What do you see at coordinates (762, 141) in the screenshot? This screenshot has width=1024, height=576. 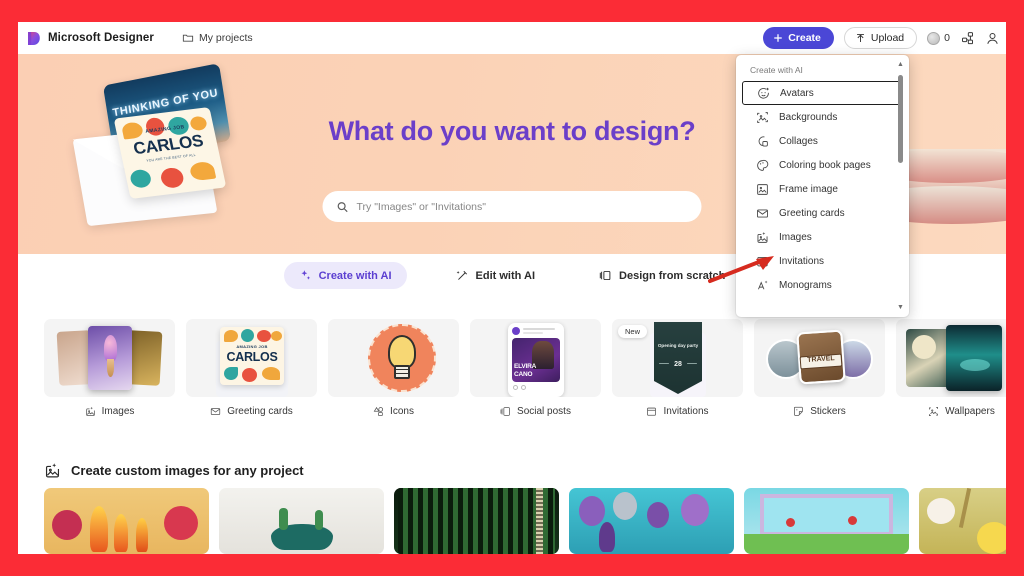 I see `collages-icon` at bounding box center [762, 141].